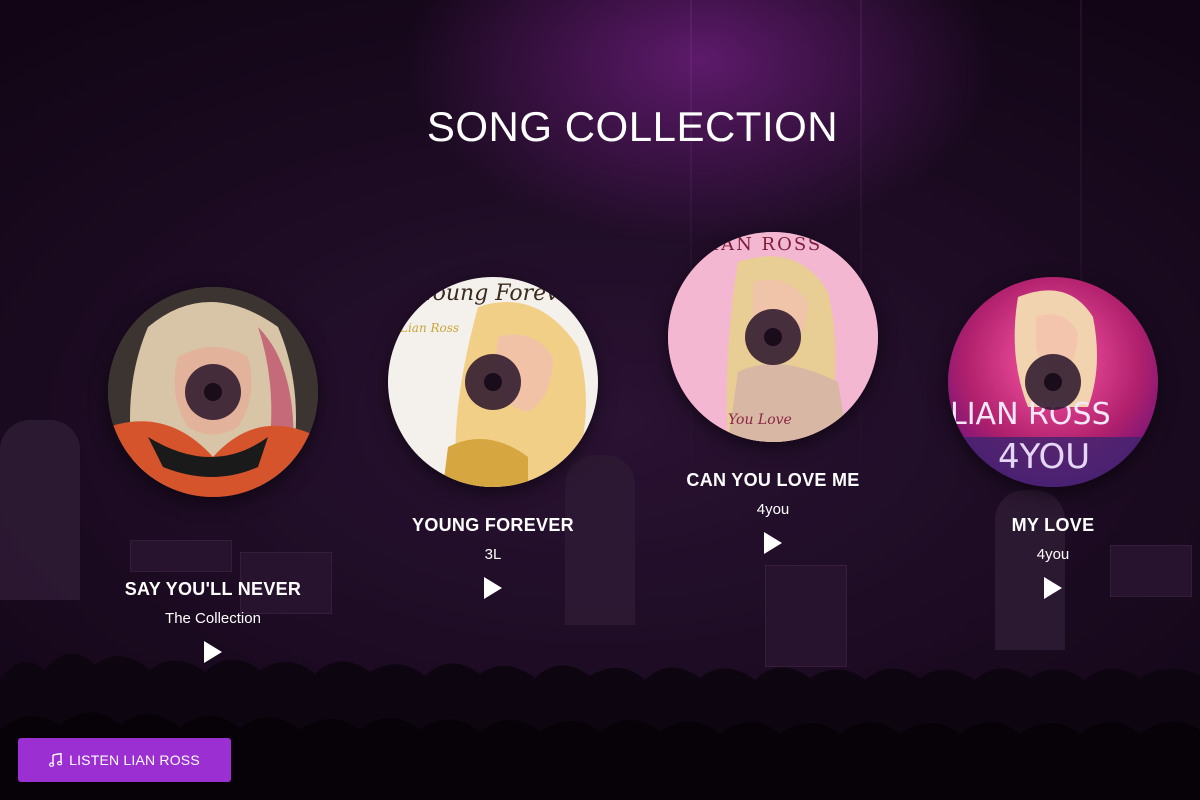 Image resolution: width=1200 pixels, height=800 pixels. What do you see at coordinates (632, 126) in the screenshot?
I see `page-title: SONG COLLECTION` at bounding box center [632, 126].